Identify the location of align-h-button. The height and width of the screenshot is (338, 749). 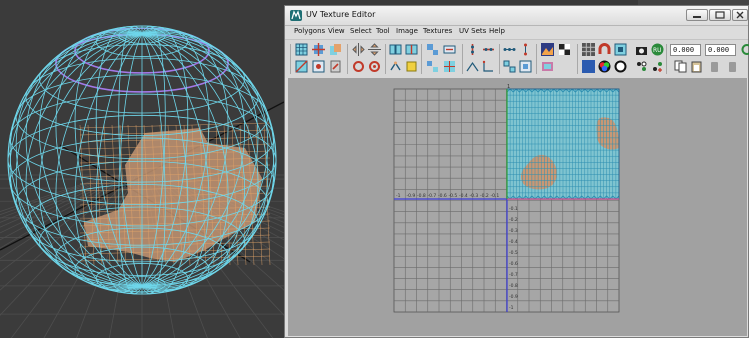
(488, 49).